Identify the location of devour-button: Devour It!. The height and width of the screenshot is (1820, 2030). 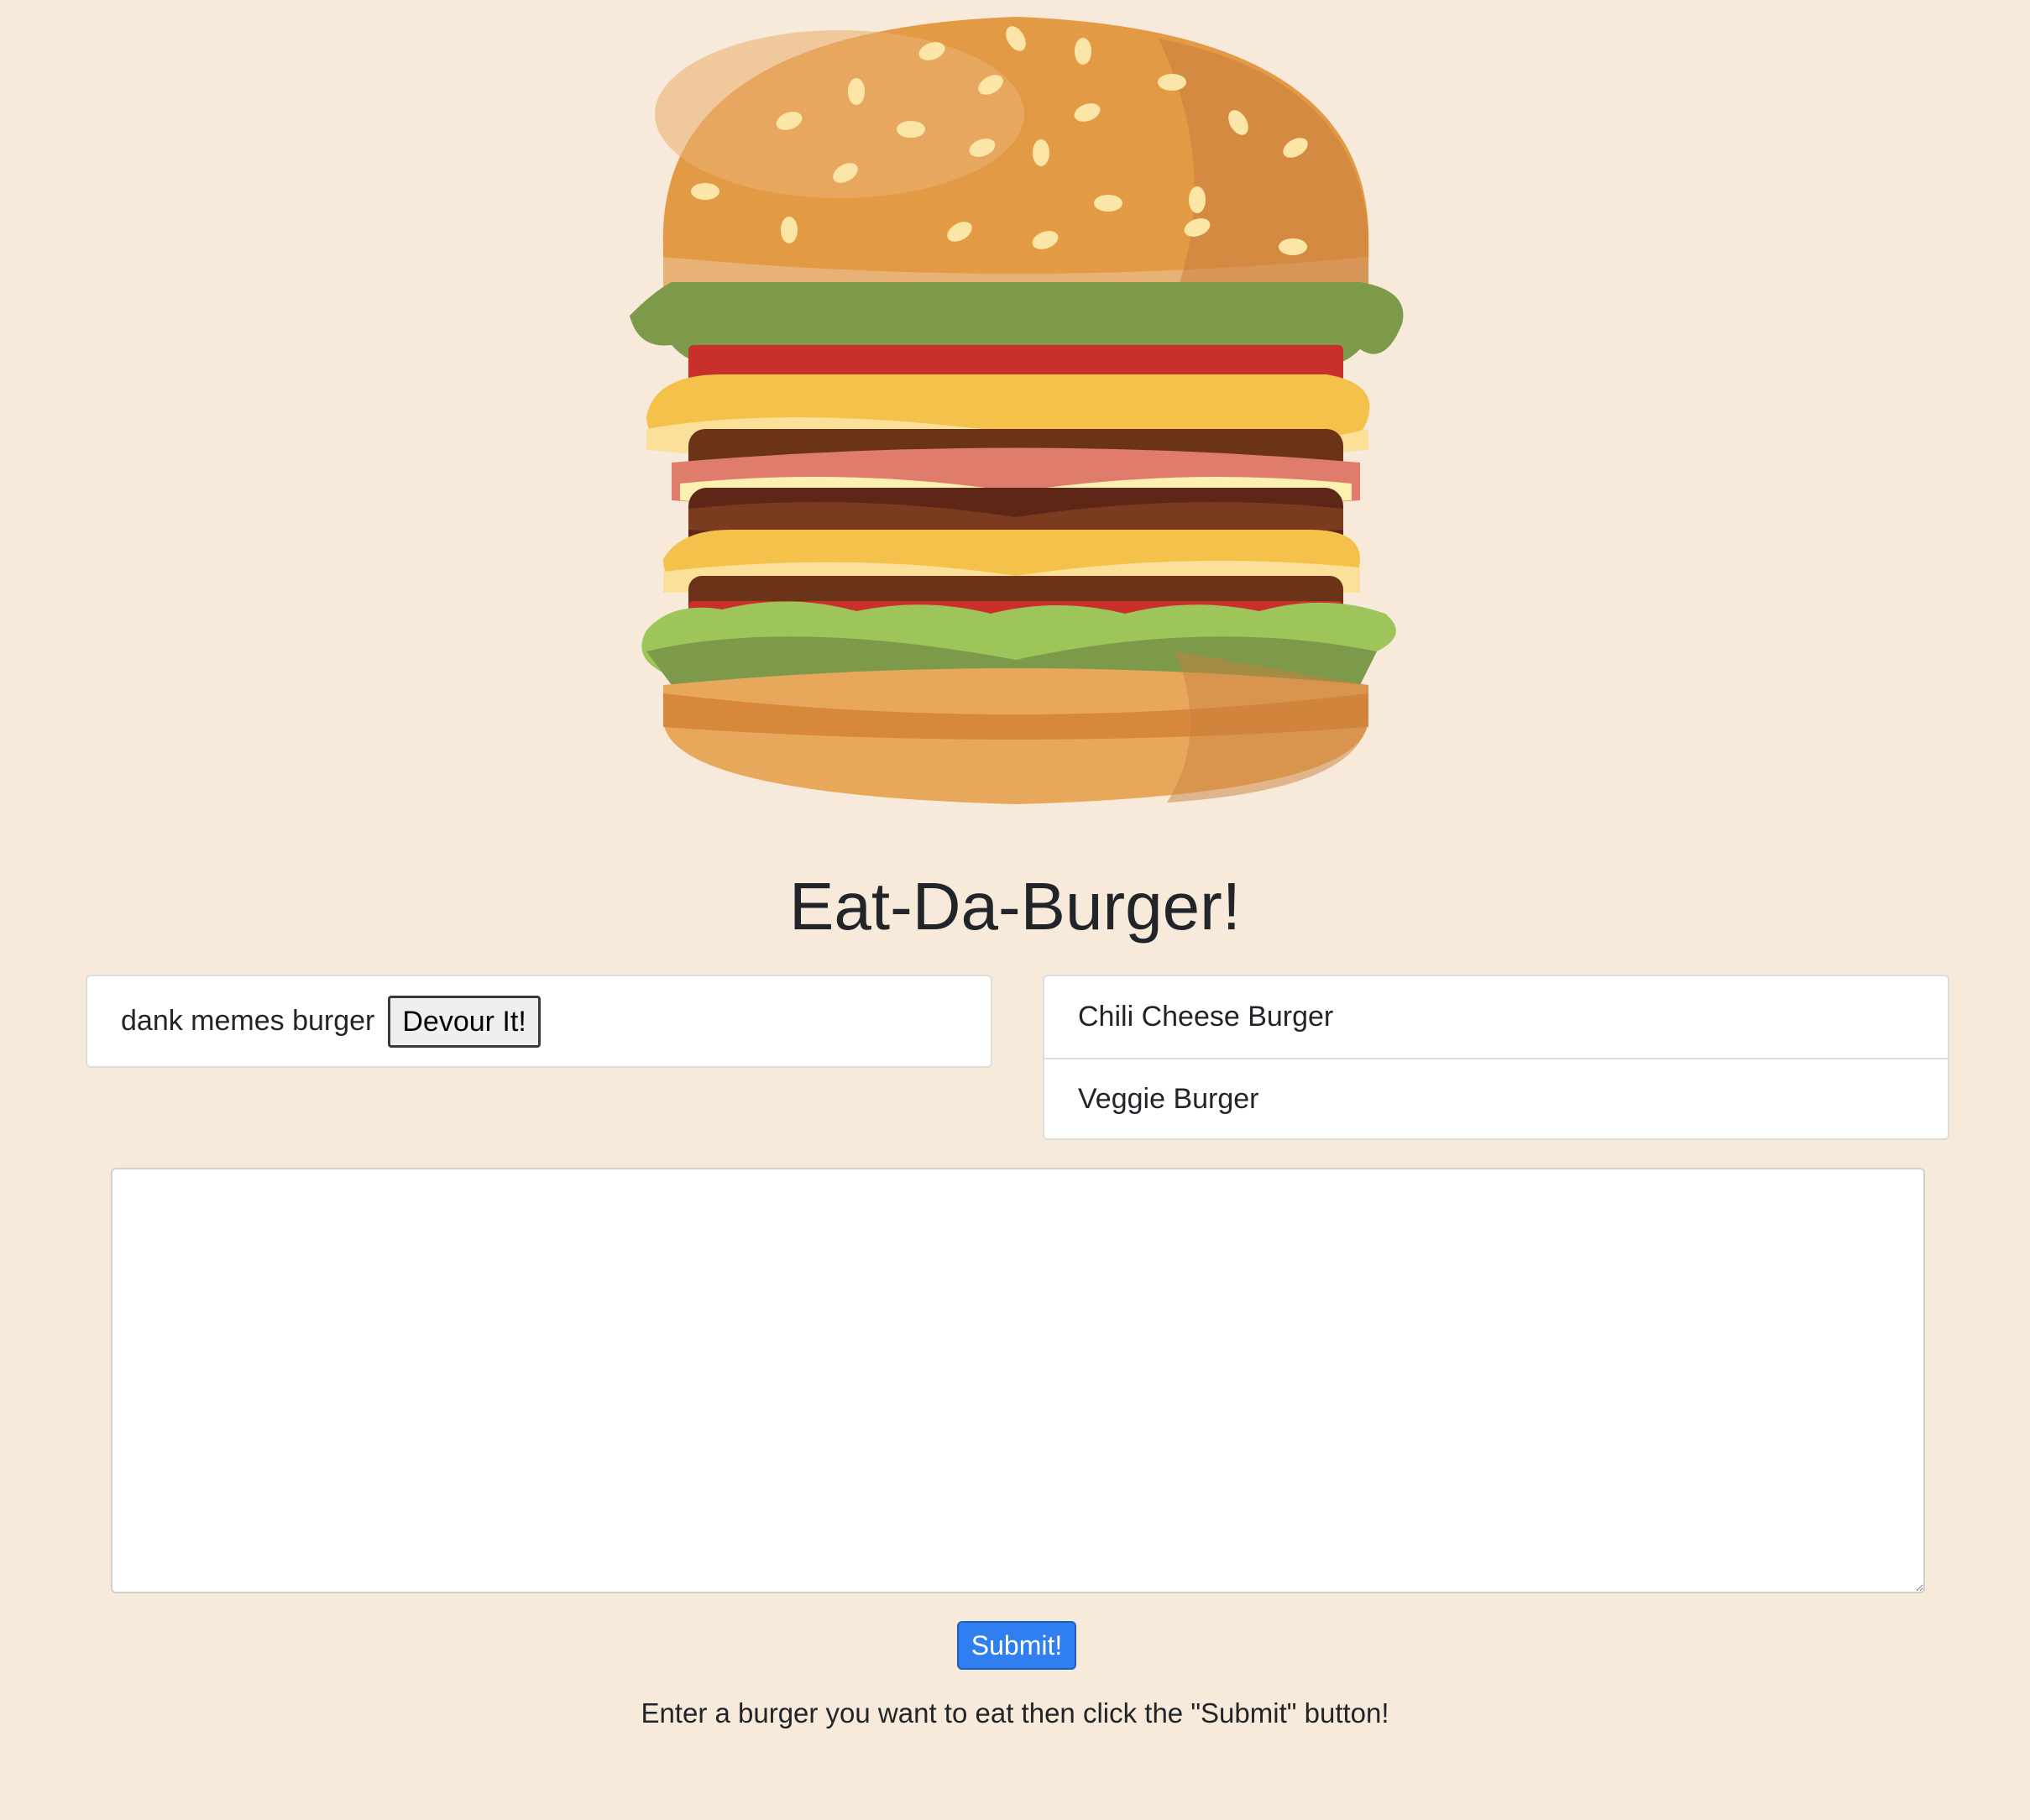
(465, 1021).